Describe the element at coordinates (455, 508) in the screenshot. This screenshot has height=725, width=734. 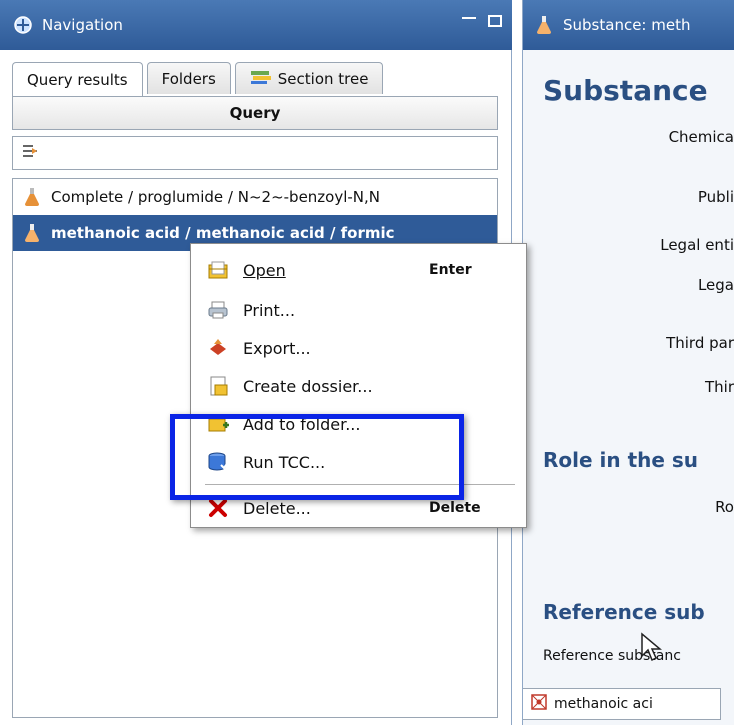
I see `menu-item-shortcut: Delete` at that location.